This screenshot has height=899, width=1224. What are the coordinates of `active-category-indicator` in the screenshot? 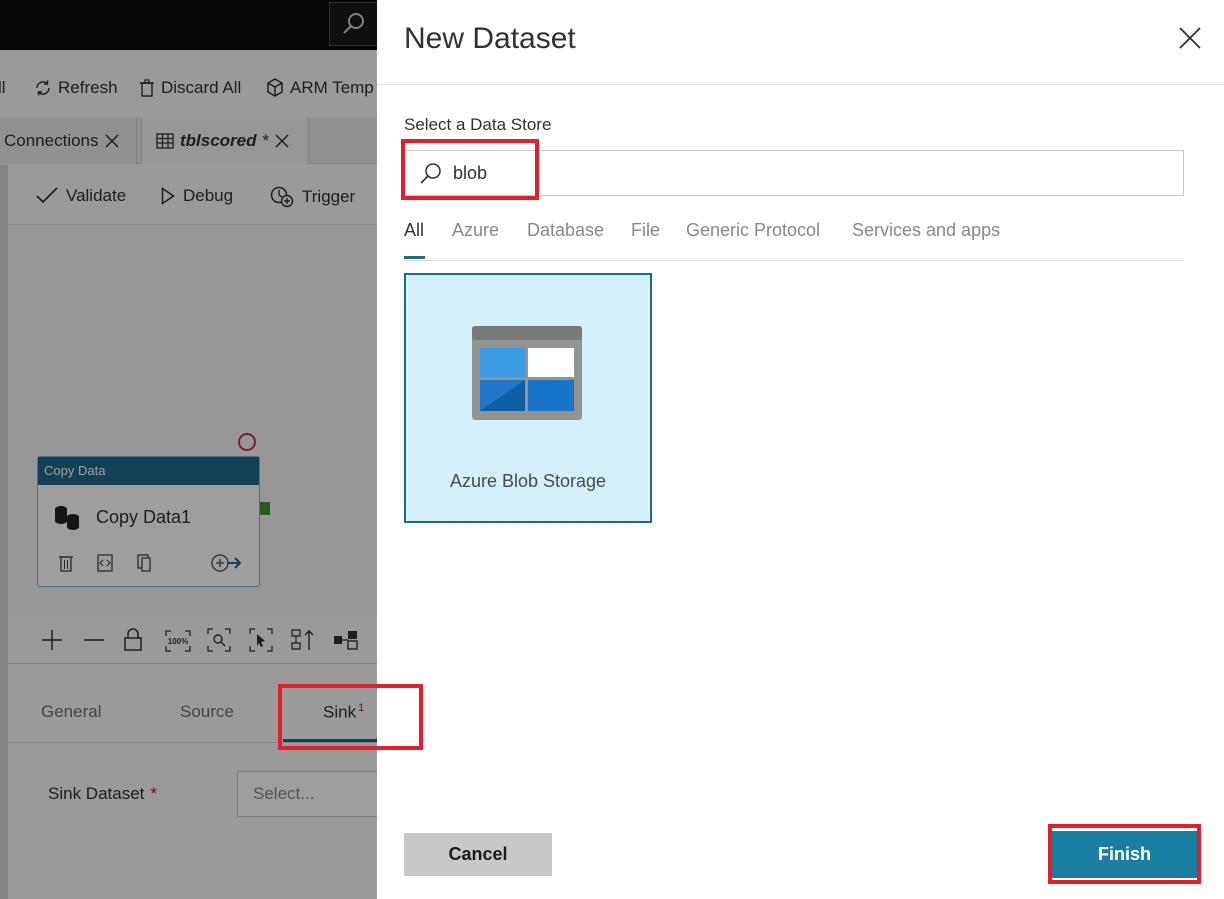 It's located at (414, 257).